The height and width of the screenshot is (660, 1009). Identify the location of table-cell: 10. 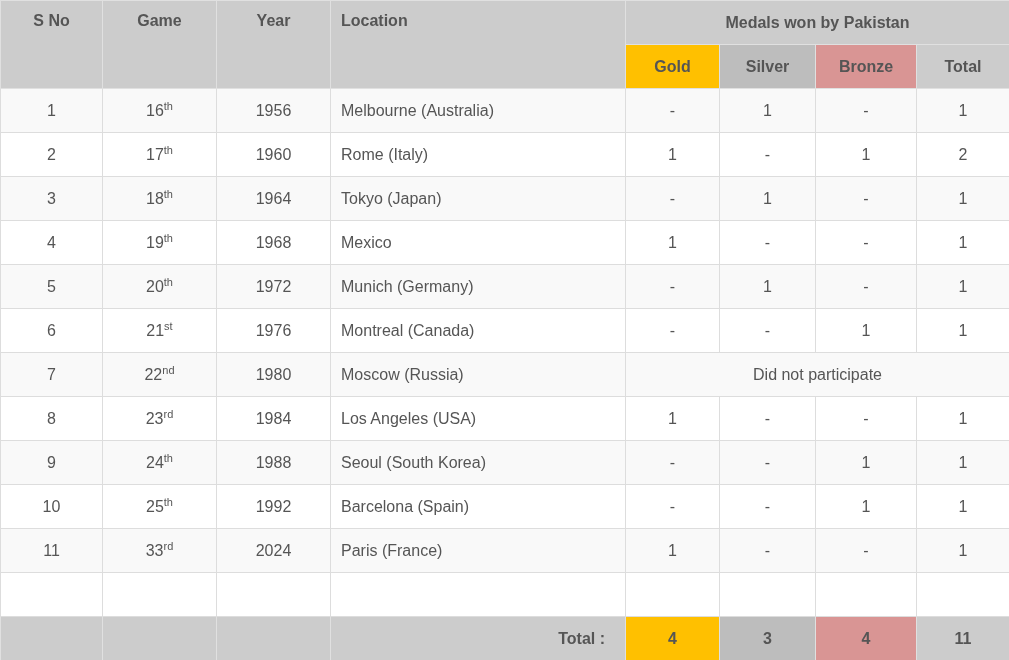
(51, 506).